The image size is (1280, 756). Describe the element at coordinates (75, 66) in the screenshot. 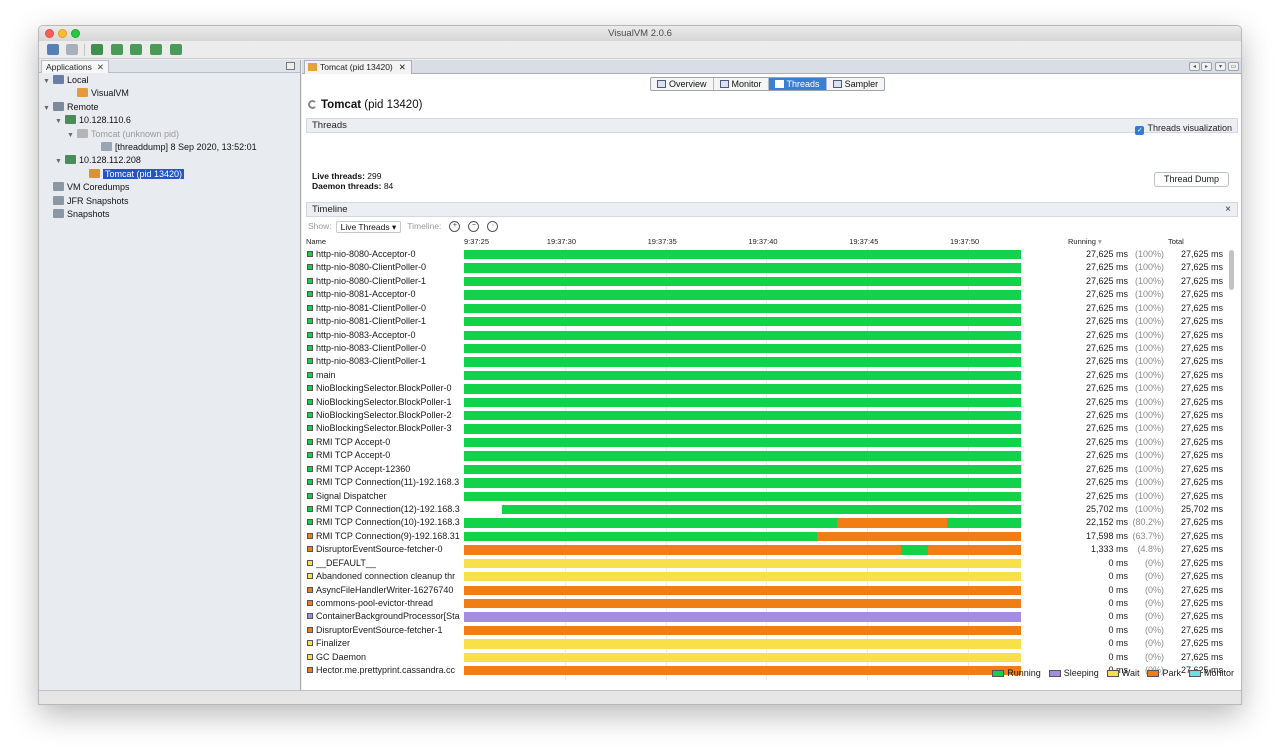

I see `applications-tab: Applications ✕` at that location.